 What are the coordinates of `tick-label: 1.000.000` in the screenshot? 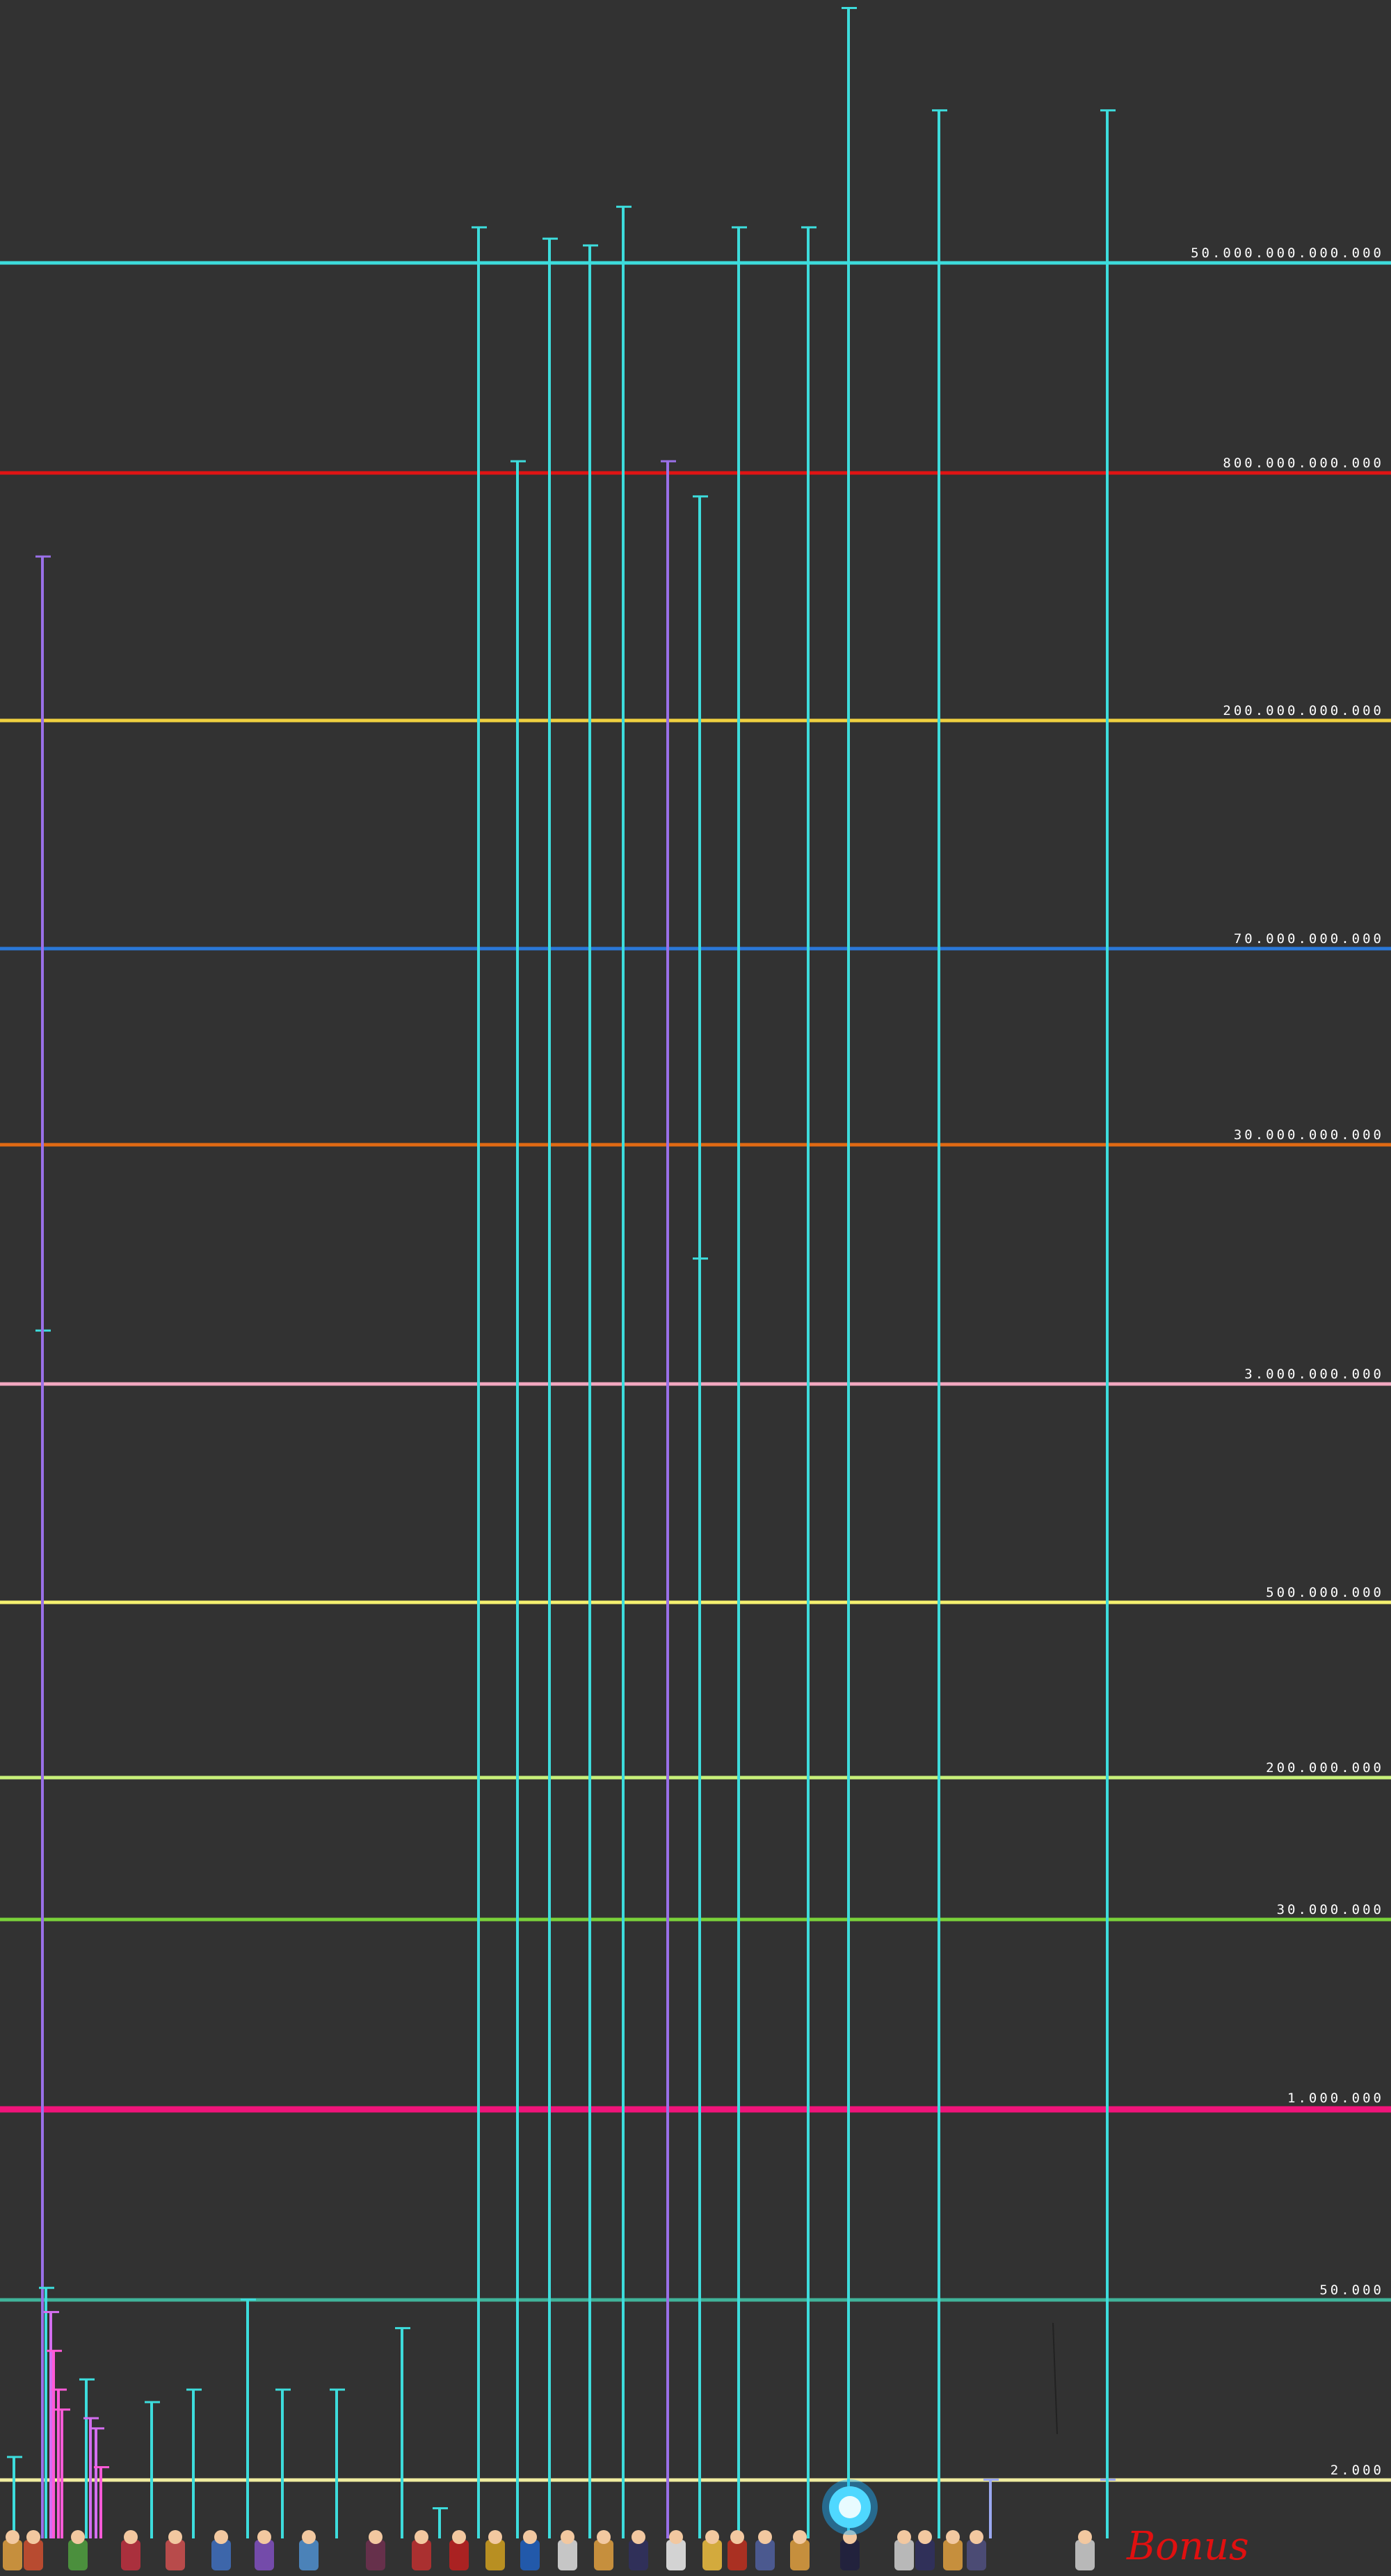 It's located at (1335, 2098).